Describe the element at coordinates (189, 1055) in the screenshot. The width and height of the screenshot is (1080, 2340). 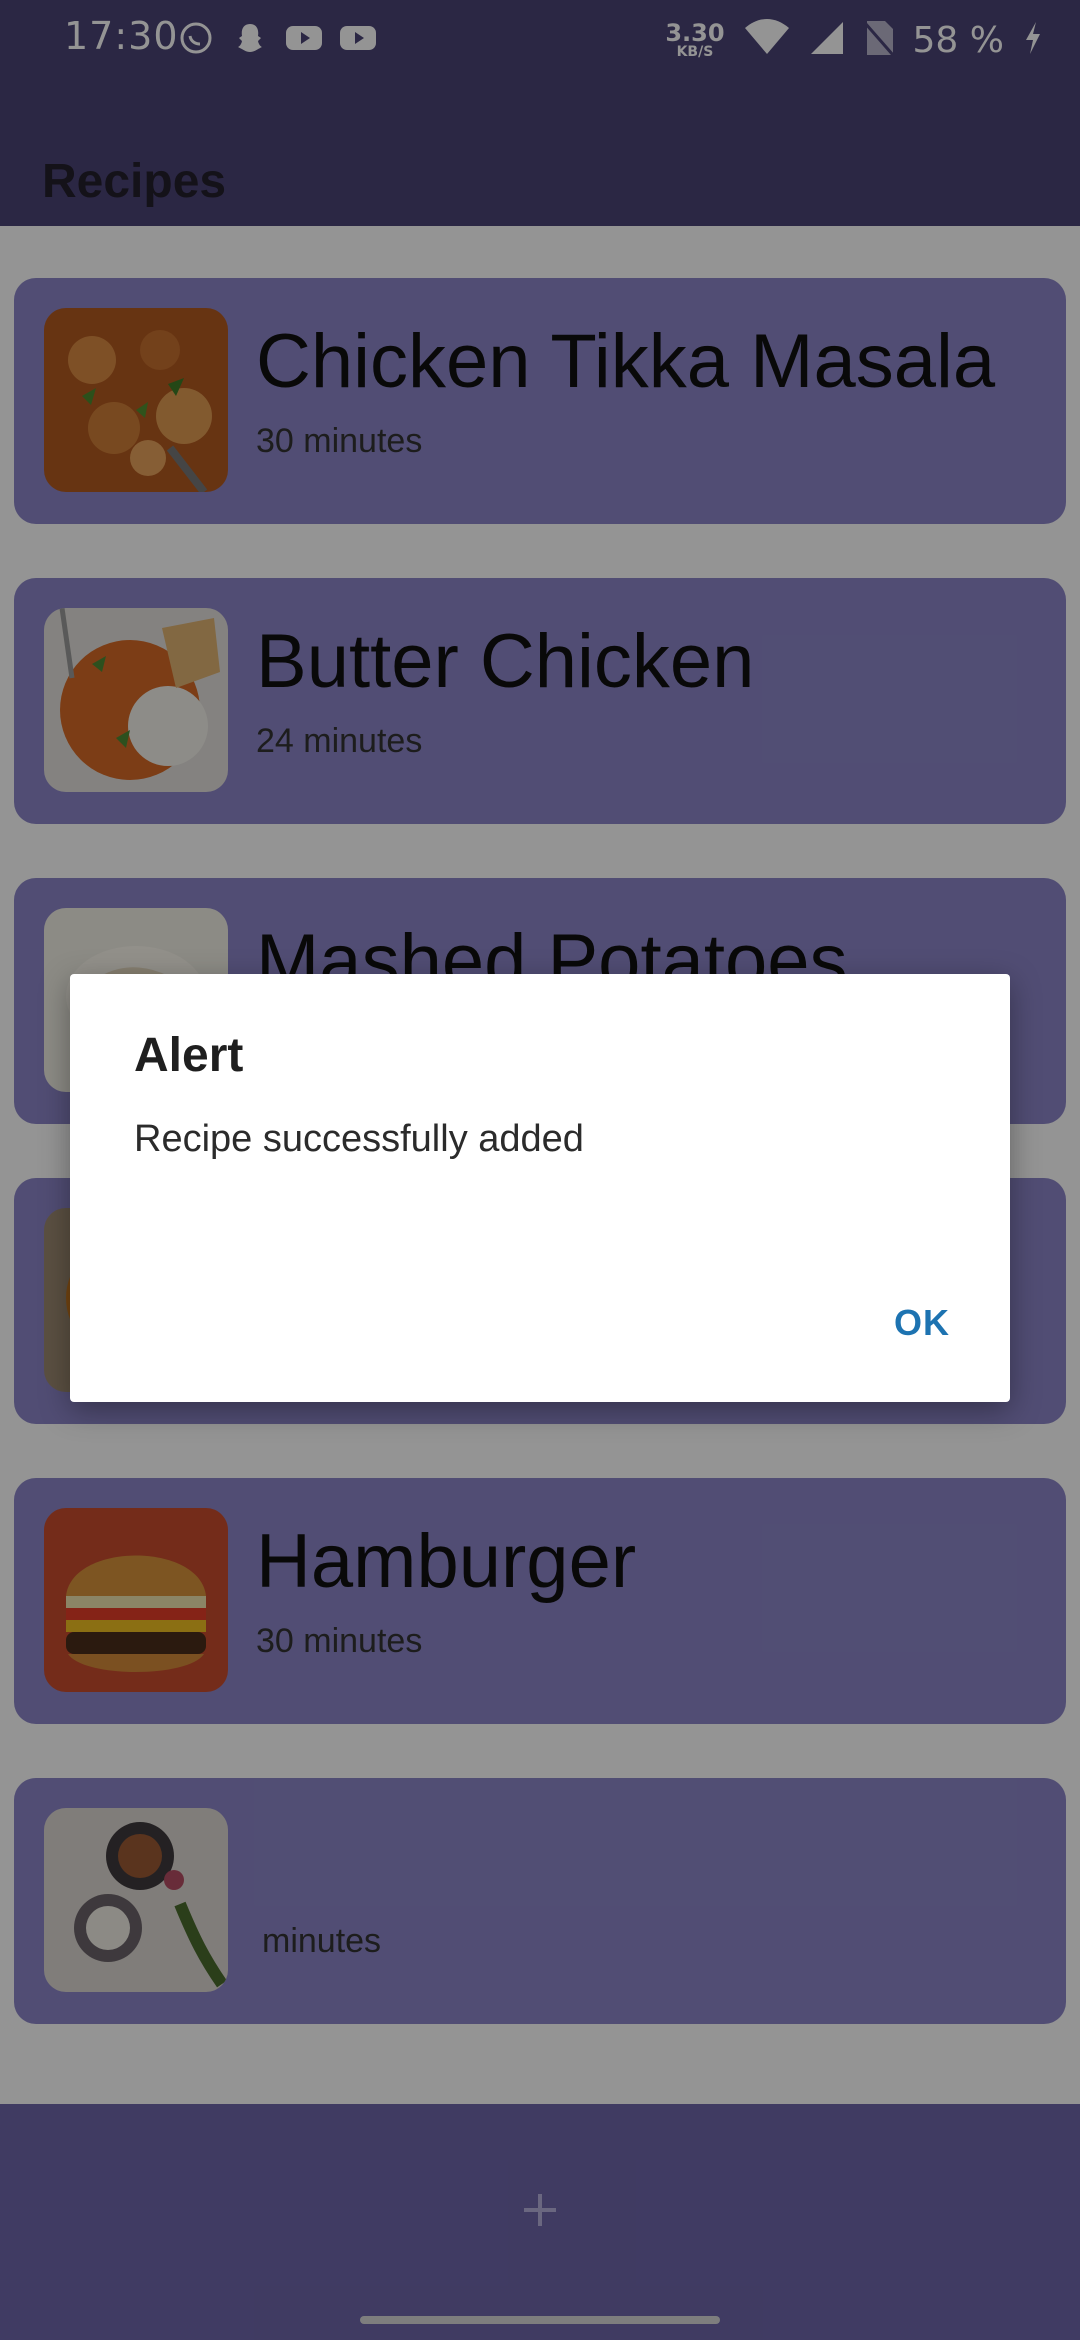
I see `dialog-title: Alert` at that location.